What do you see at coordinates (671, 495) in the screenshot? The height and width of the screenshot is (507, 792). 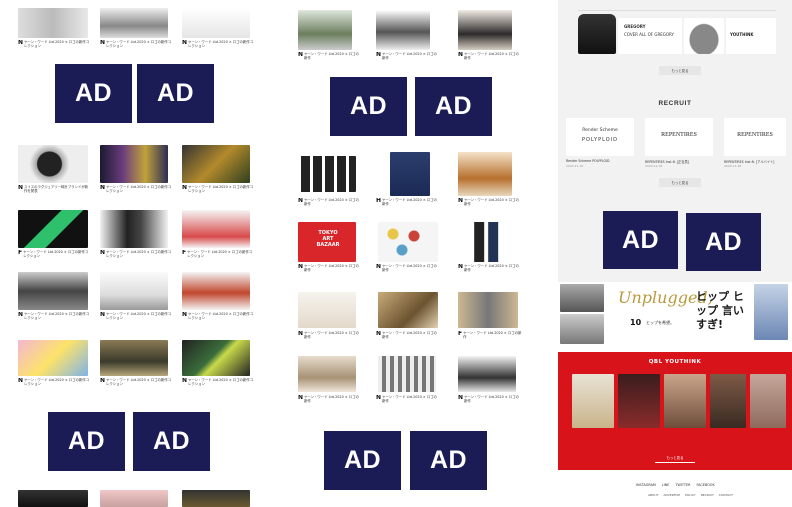 I see `footer-link-advertise: ADVERTISE` at bounding box center [671, 495].